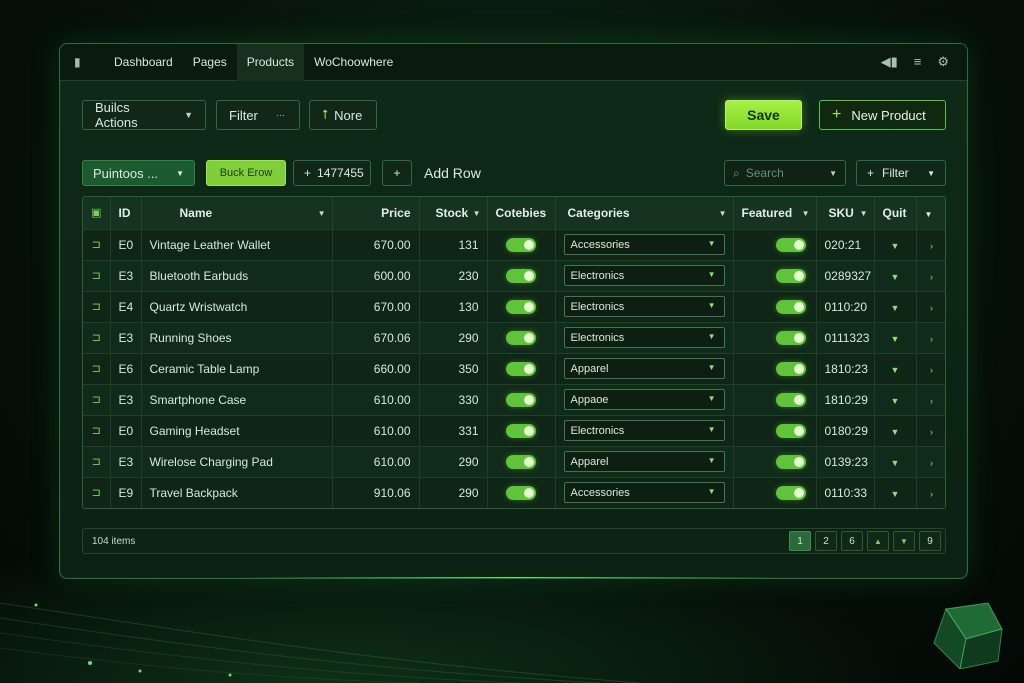 This screenshot has width=1024, height=683. What do you see at coordinates (901, 173) in the screenshot?
I see `filter-secondary-dropdown: + Filter ▼` at bounding box center [901, 173].